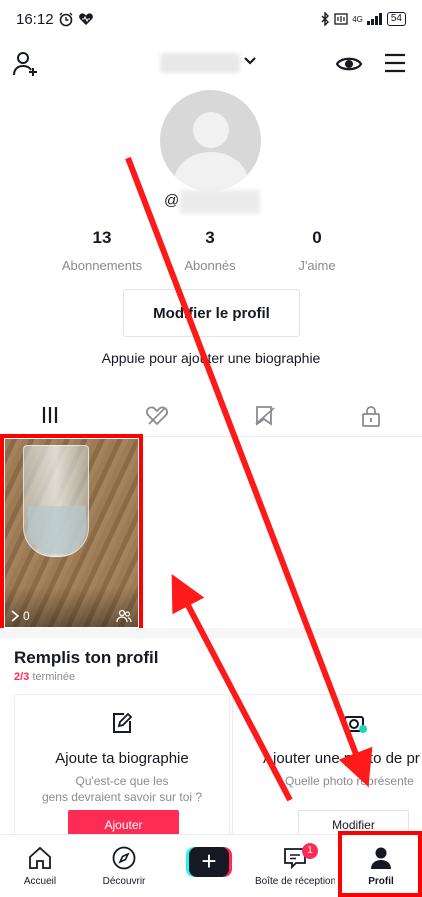 Image resolution: width=422 pixels, height=897 pixels. I want to click on network-type: 4G, so click(357, 19).